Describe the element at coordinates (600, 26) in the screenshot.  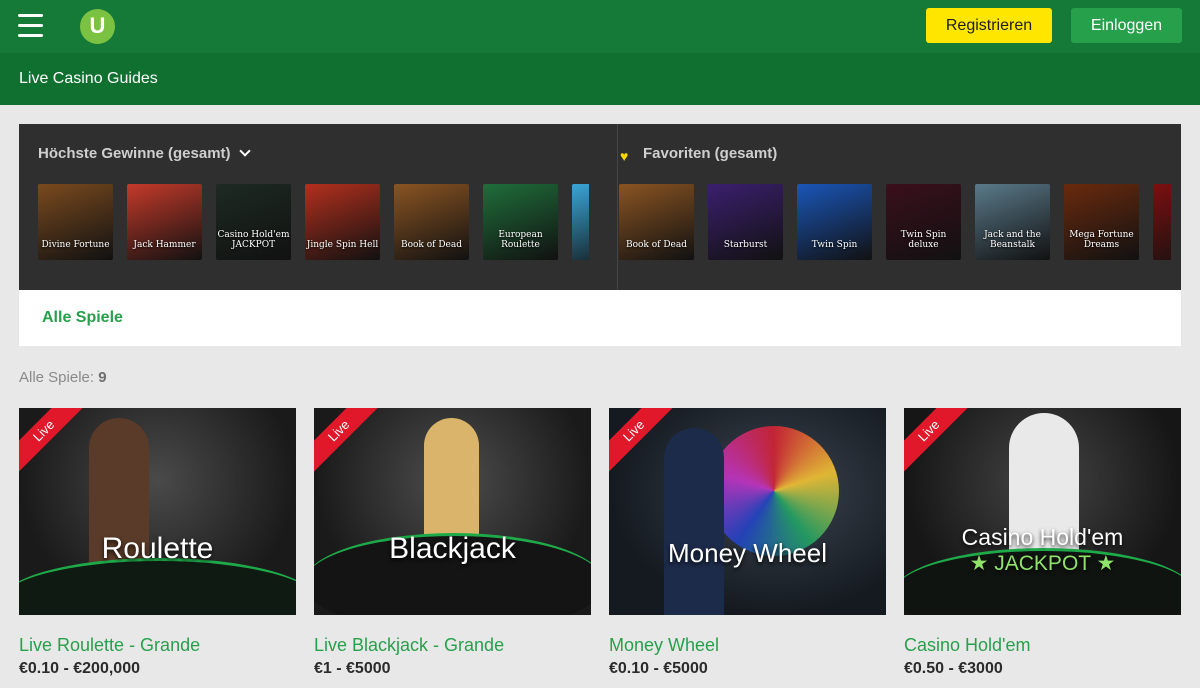
I see `top-bar: U Registrieren Einloggen` at that location.